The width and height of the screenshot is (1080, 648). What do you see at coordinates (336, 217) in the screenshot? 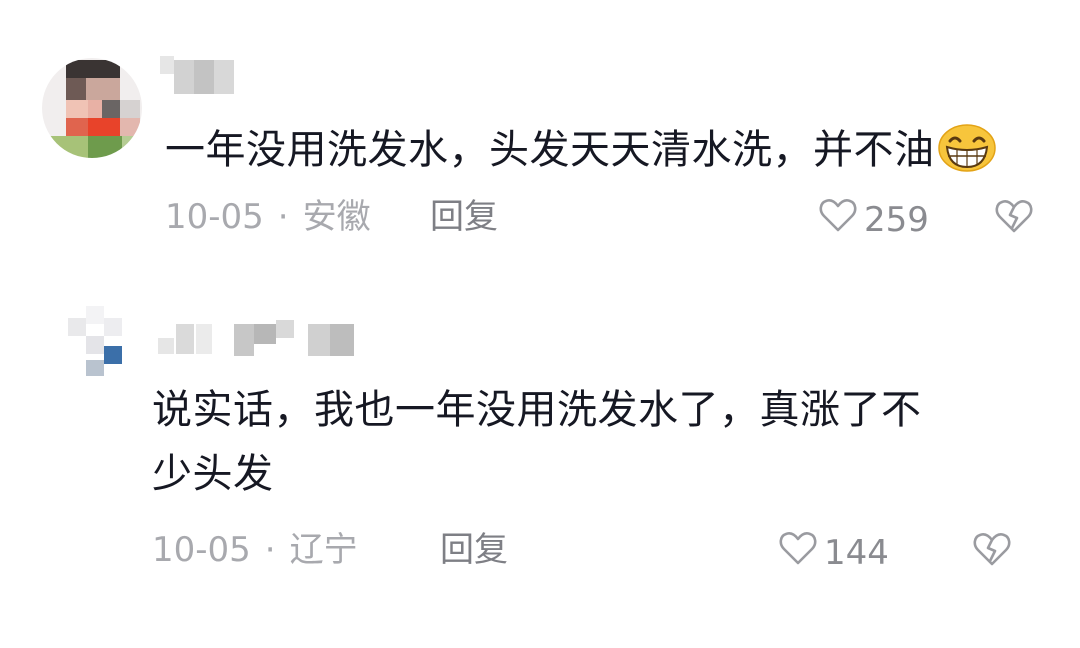
I see `comment-location: 安徽` at bounding box center [336, 217].